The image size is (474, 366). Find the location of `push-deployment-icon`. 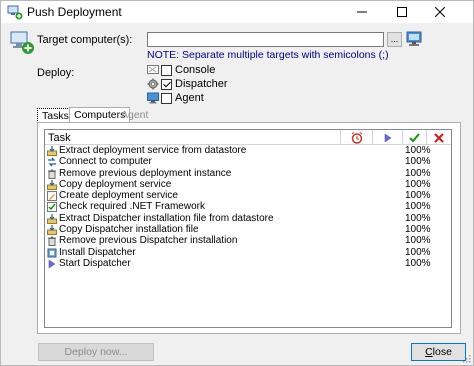

push-deployment-icon is located at coordinates (15, 12).